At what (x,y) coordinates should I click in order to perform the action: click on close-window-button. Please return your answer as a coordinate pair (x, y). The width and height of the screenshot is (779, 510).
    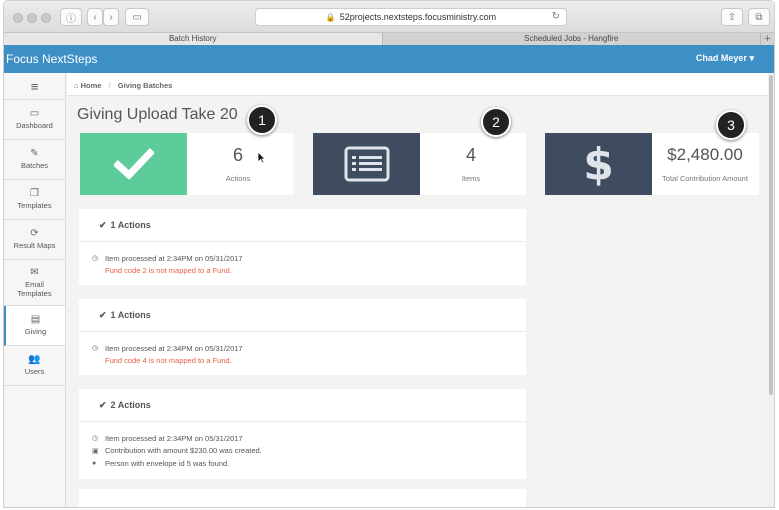
    Looking at the image, I should click on (18, 18).